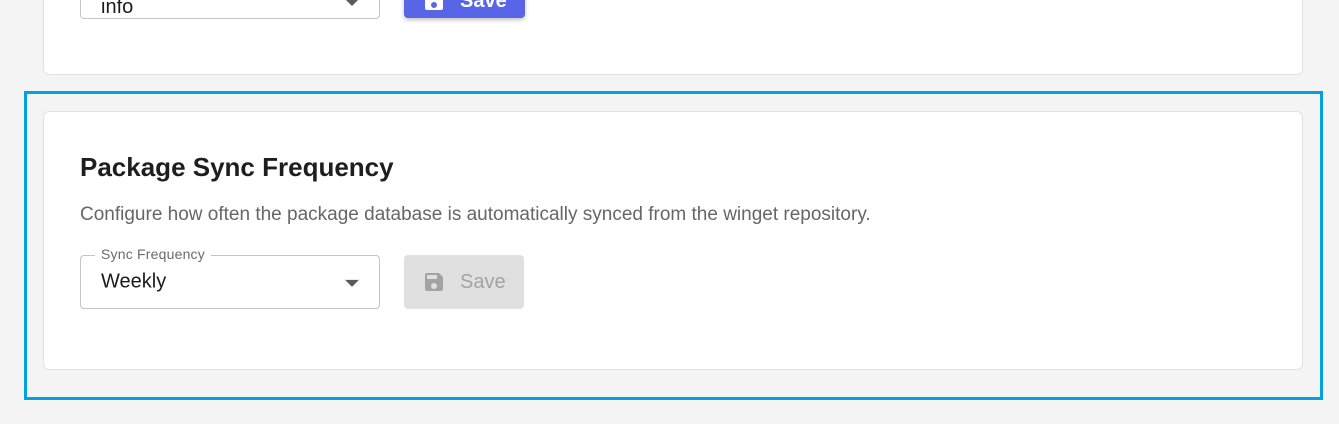 The width and height of the screenshot is (1339, 424). What do you see at coordinates (237, 167) in the screenshot?
I see `section-title: Package Sync Frequency` at bounding box center [237, 167].